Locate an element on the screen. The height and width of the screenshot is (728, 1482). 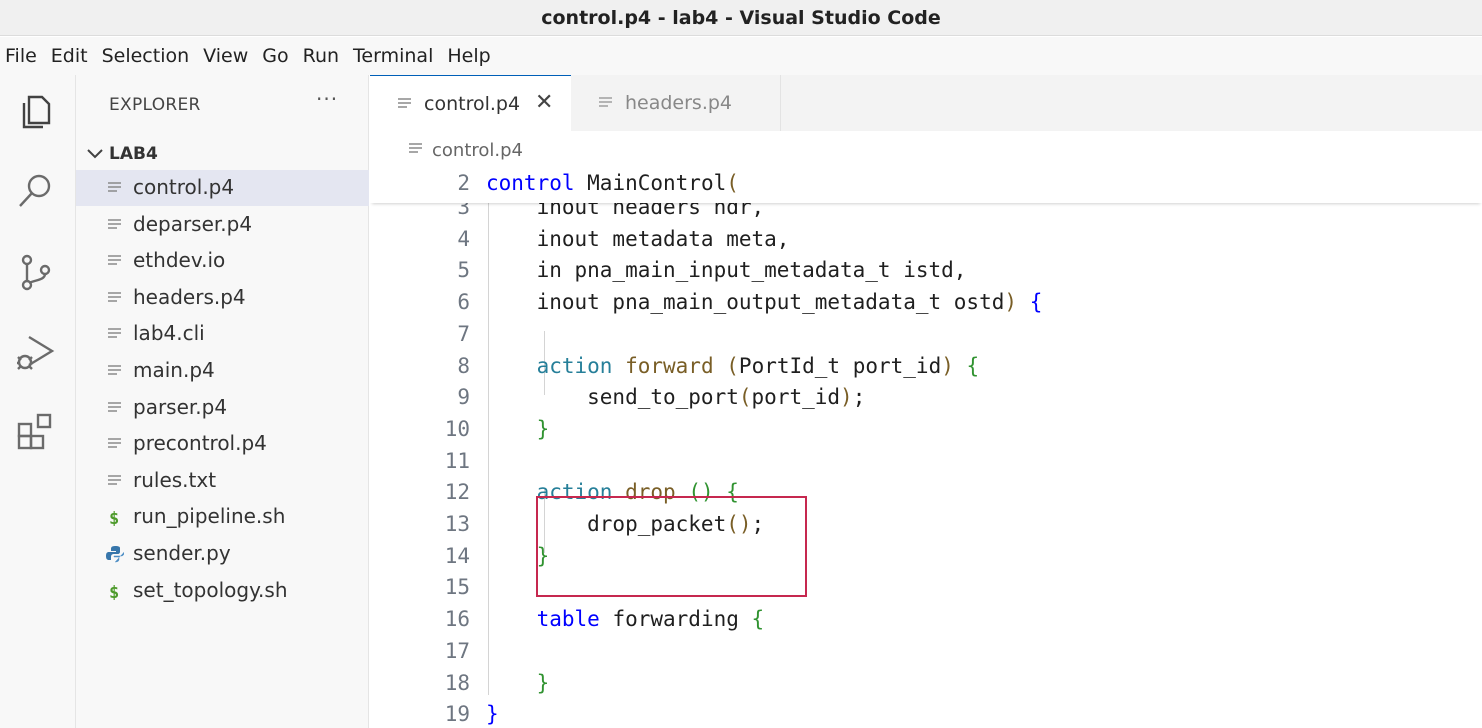
code-line: 10 } is located at coordinates (926, 429).